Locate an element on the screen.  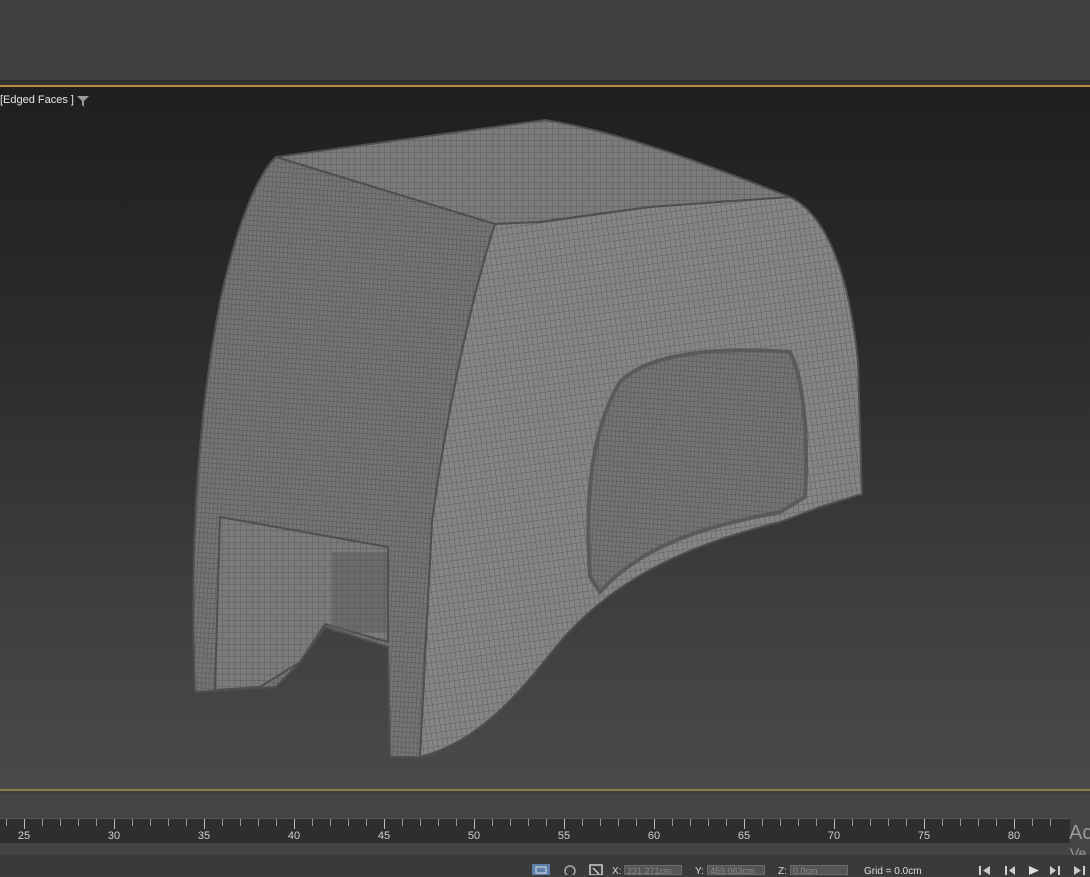
isolate-icon is located at coordinates (570, 869).